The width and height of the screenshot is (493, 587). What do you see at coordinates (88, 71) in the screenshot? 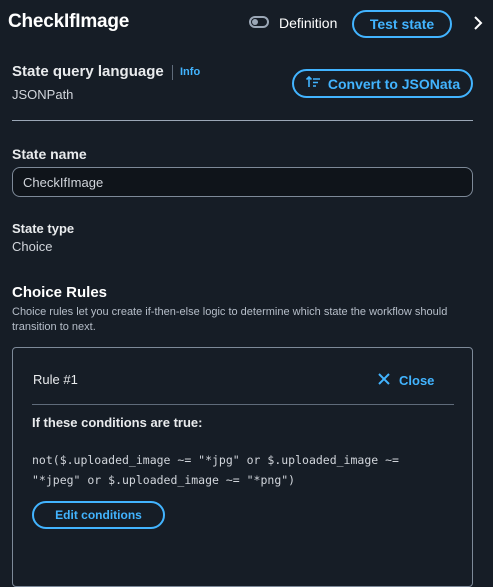
I see `query-language-label: State query language` at bounding box center [88, 71].